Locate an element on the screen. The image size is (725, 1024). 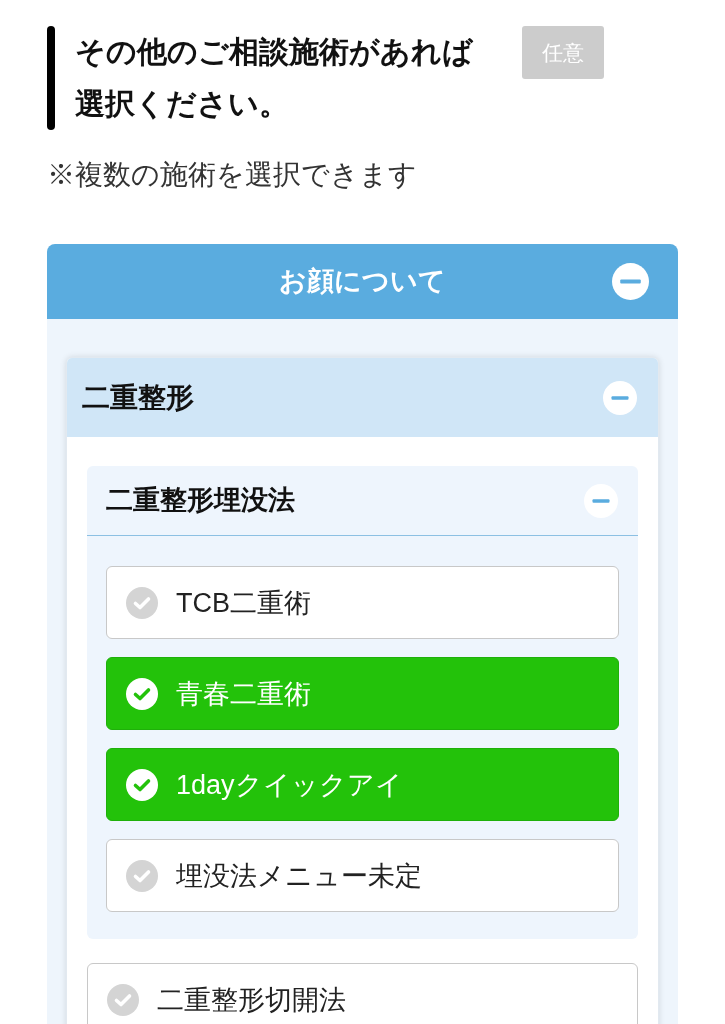
option-button: 埋没法メニュー未定 is located at coordinates (362, 875).